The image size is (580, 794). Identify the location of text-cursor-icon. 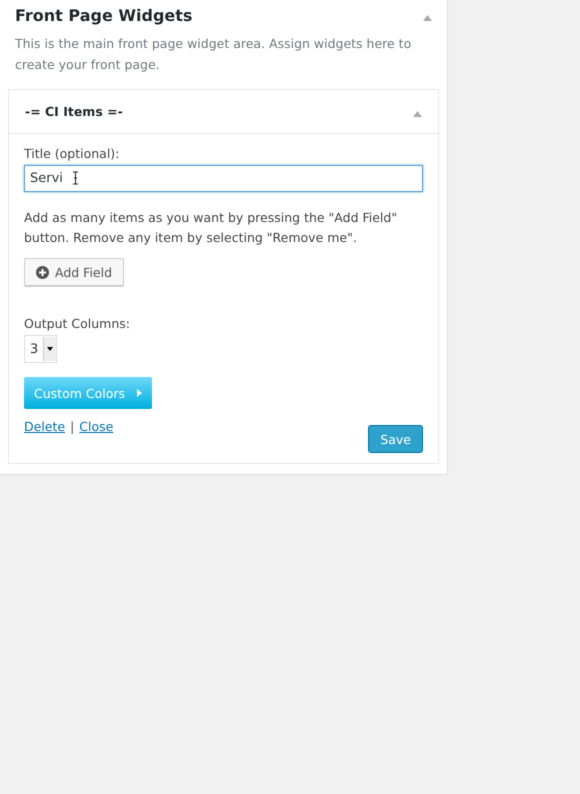
(75, 178).